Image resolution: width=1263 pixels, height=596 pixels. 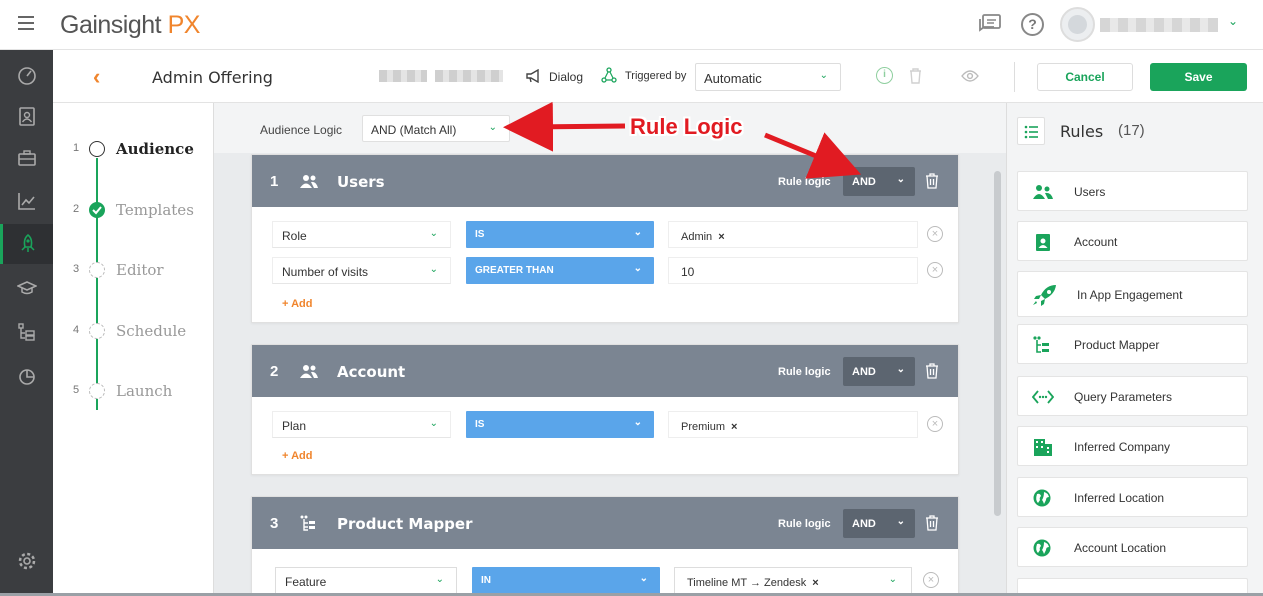 I want to click on rule-item-account: Account, so click(x=1132, y=241).